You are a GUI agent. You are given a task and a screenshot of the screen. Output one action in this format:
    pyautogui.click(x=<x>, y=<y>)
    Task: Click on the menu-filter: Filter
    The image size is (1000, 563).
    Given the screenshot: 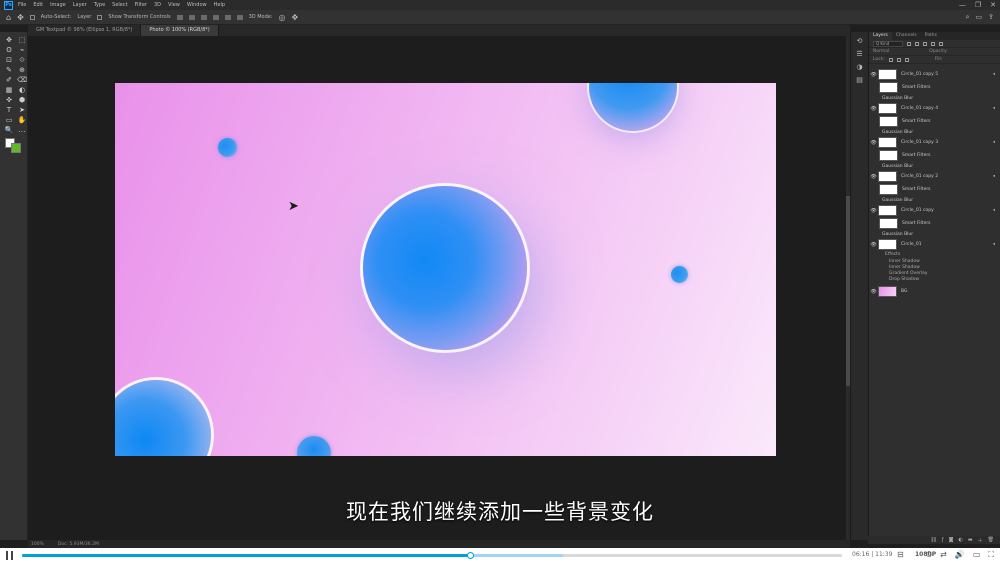 What is the action you would take?
    pyautogui.click(x=141, y=5)
    